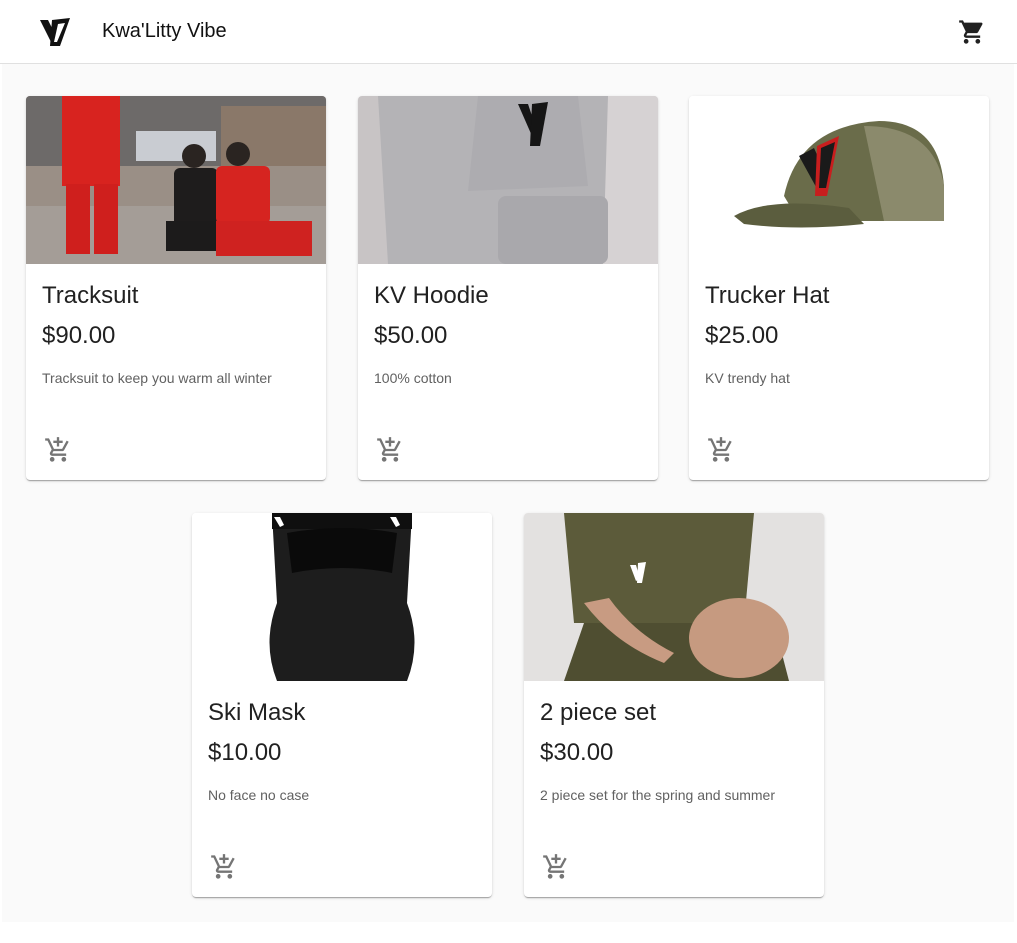 The width and height of the screenshot is (1017, 943). I want to click on hoodie-photo, so click(508, 180).